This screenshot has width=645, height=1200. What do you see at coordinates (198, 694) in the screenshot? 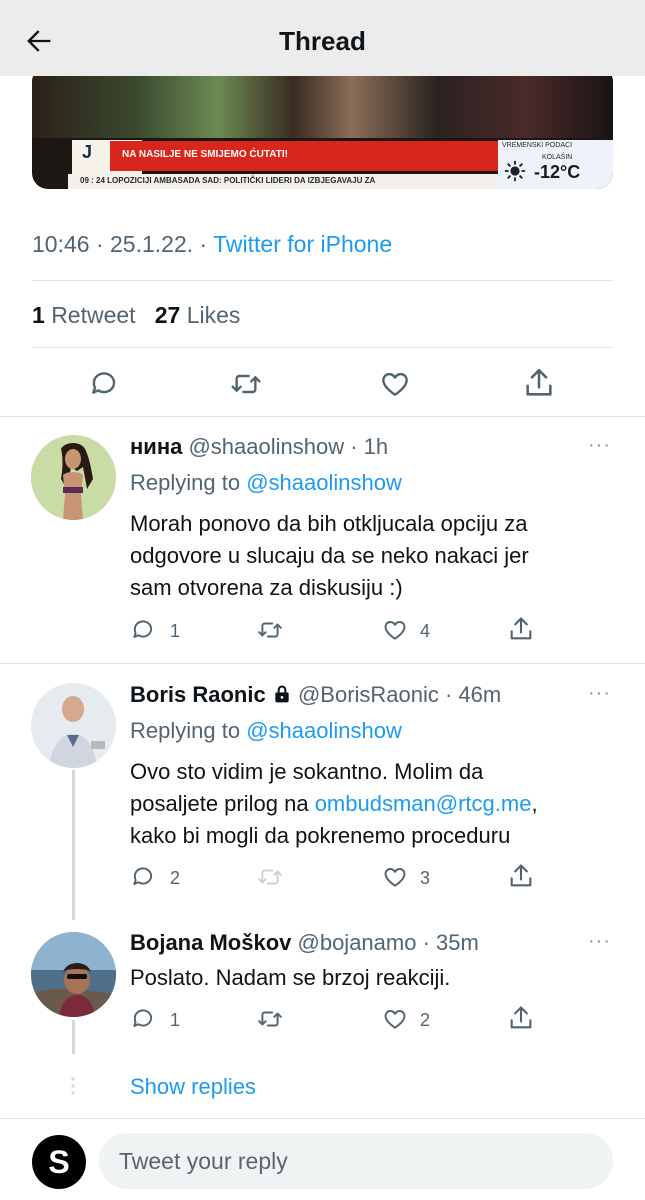
I see `author-name: Boris Raonic` at bounding box center [198, 694].